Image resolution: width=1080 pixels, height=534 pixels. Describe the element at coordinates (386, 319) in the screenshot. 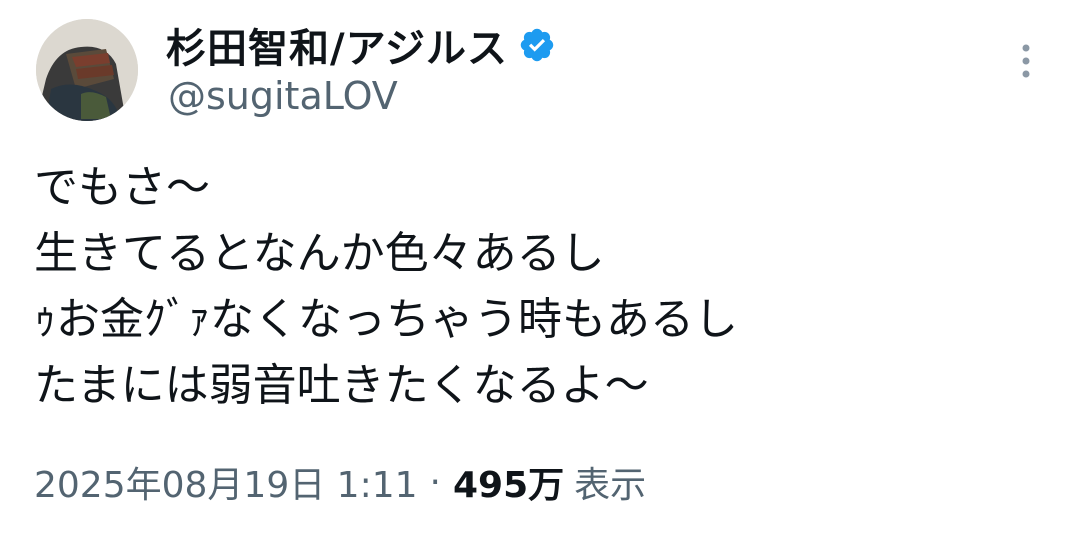

I see `tweet-line: ｩお金ｸﾞｧなくなっちゃう時もあるし` at that location.